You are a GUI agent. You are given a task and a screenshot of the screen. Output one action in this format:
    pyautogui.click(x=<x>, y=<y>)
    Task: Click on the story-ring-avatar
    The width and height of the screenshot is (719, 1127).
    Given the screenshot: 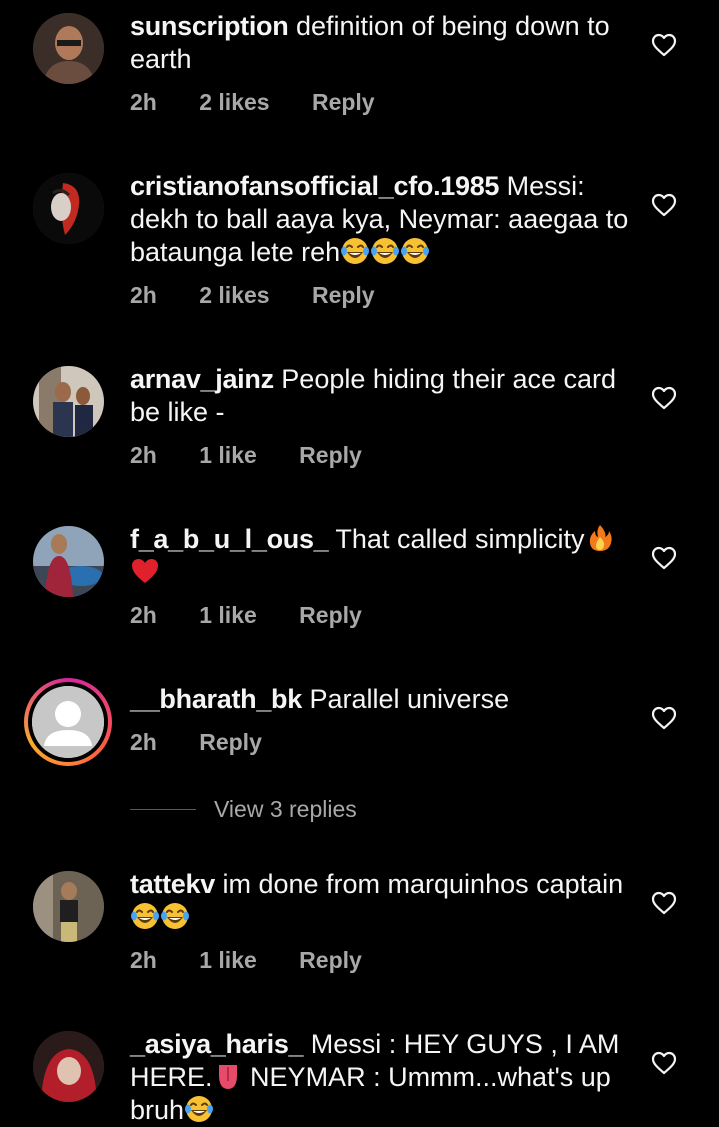 What is the action you would take?
    pyautogui.click(x=68, y=722)
    